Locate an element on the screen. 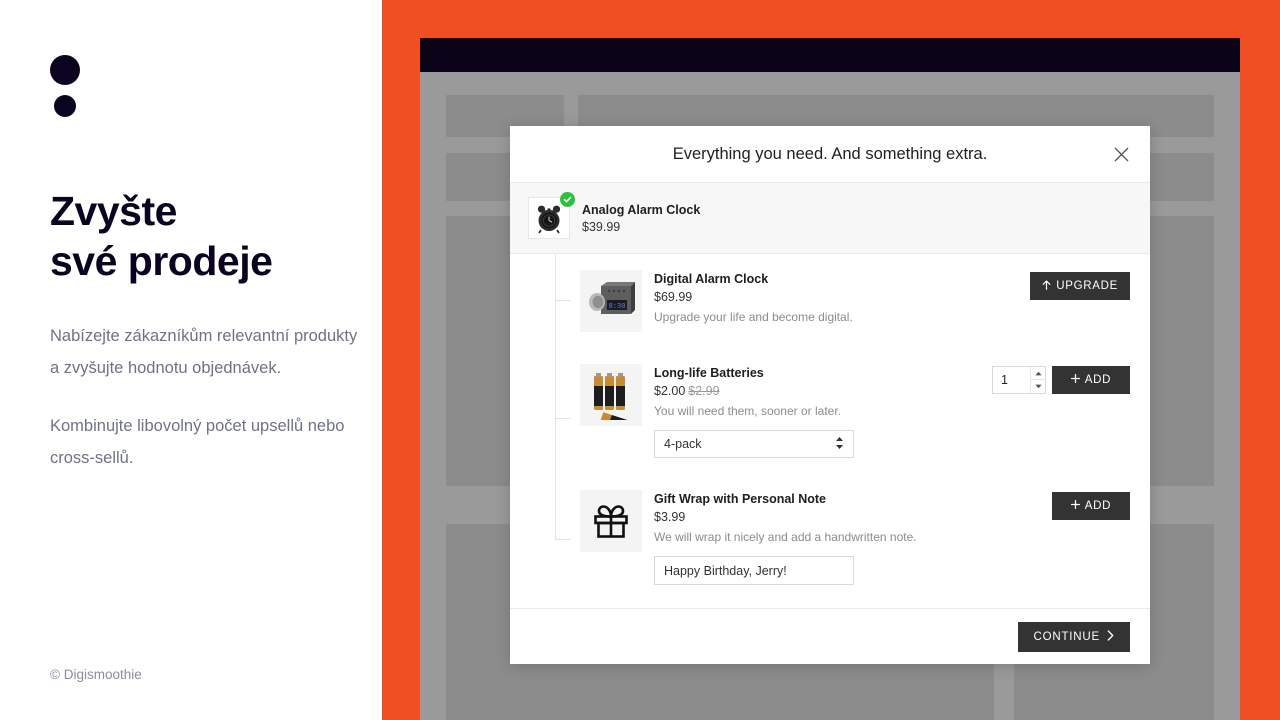 This screenshot has width=1280, height=720. offer-price-current: $69.99 is located at coordinates (673, 297).